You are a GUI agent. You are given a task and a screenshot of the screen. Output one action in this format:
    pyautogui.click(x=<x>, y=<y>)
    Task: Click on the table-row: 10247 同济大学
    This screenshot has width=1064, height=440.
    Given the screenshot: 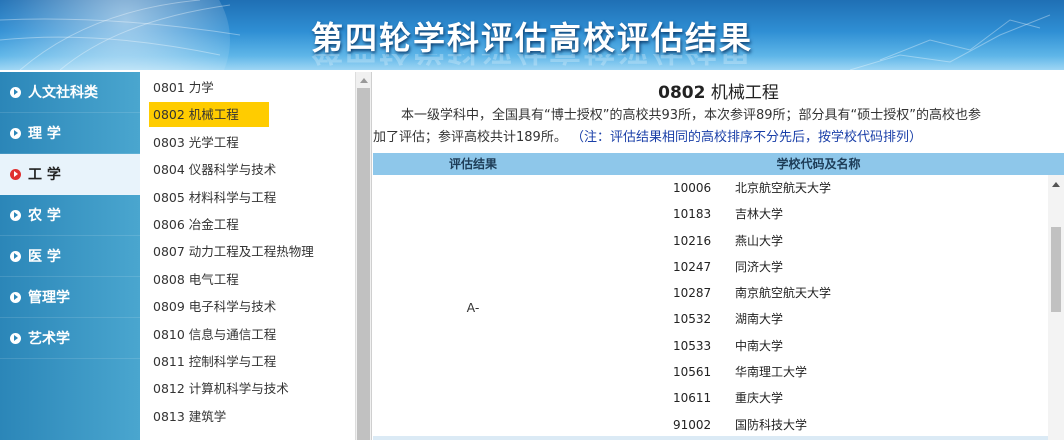 What is the action you would take?
    pyautogui.click(x=858, y=267)
    